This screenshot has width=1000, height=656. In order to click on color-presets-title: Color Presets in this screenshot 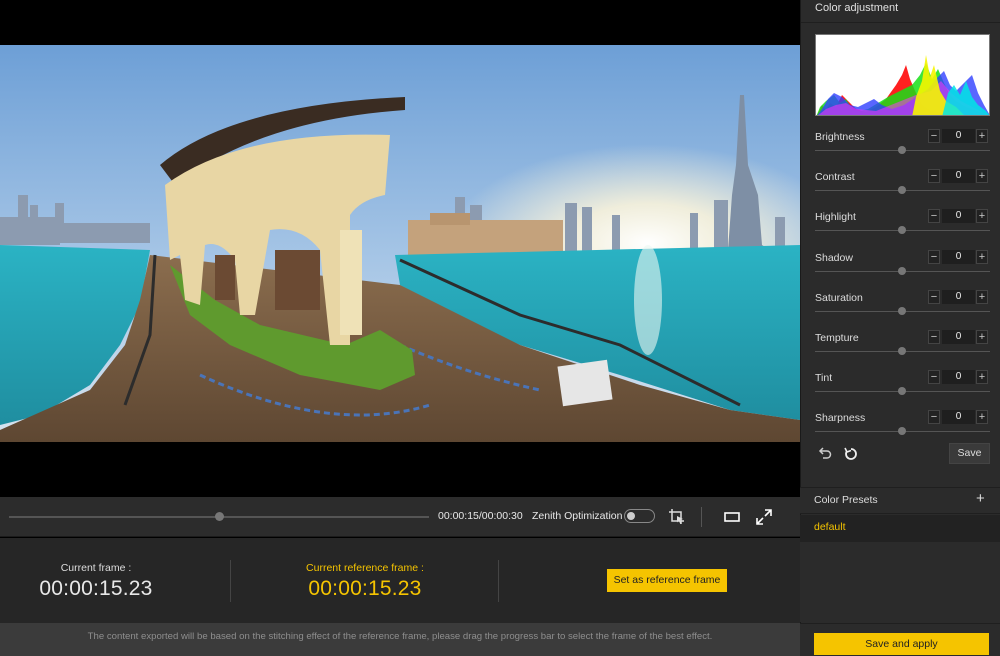, I will do `click(846, 500)`.